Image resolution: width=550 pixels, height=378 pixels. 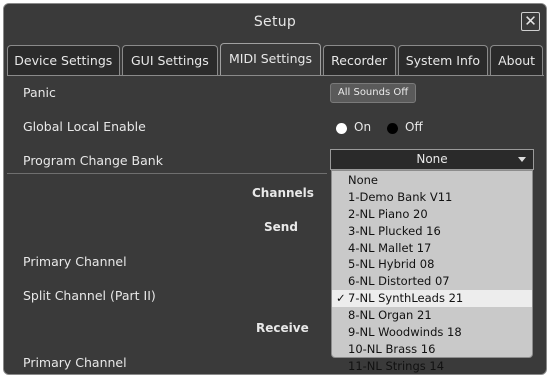 I want to click on dropdown-item-6: 6-NL Distorted 07, so click(x=432, y=281).